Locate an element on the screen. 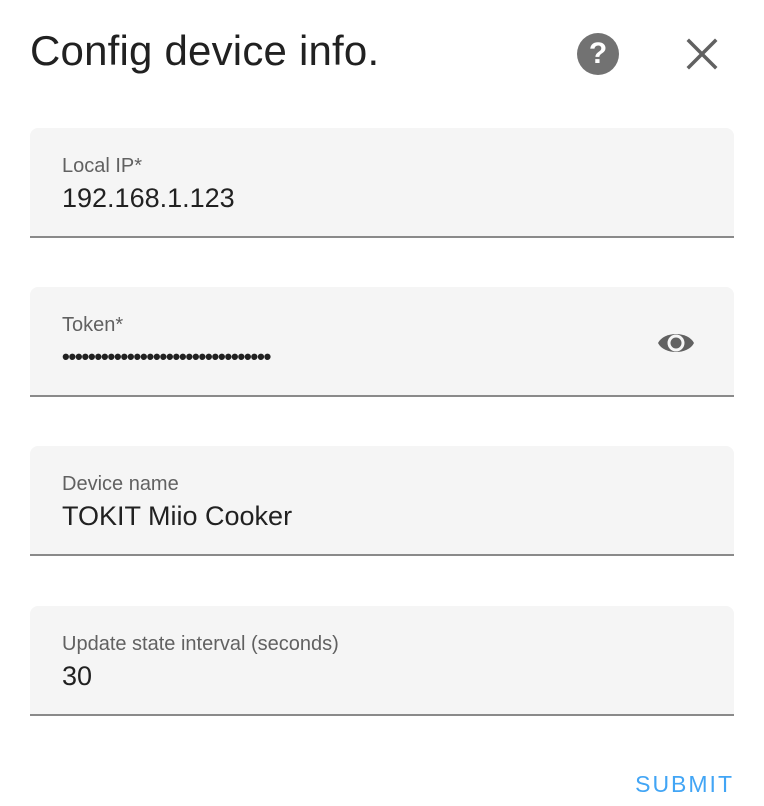  token-input: •••••••••••••••••••••••••••••••• is located at coordinates (166, 357).